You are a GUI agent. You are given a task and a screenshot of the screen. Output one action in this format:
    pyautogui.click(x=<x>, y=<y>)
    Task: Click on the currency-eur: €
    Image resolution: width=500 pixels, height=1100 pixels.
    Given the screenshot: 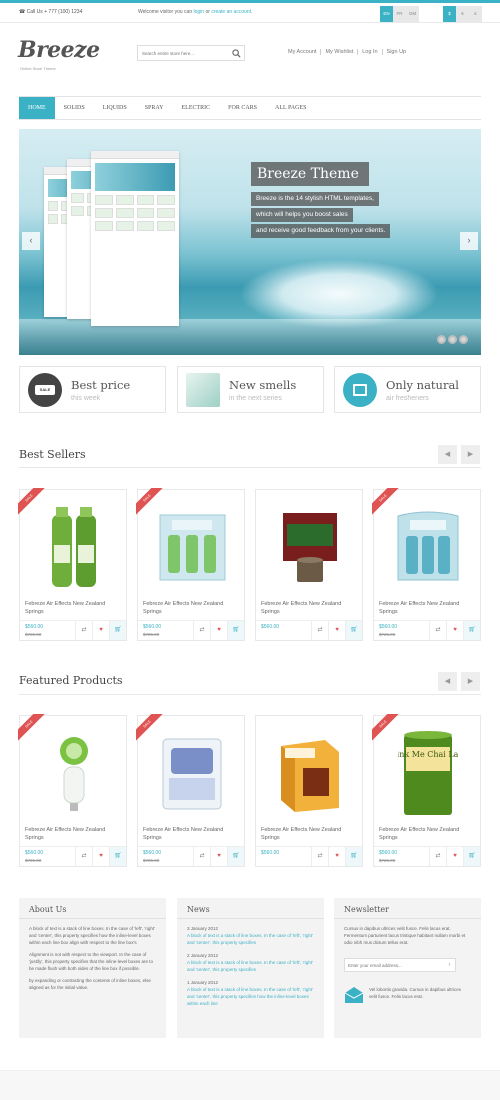 What is the action you would take?
    pyautogui.click(x=462, y=14)
    